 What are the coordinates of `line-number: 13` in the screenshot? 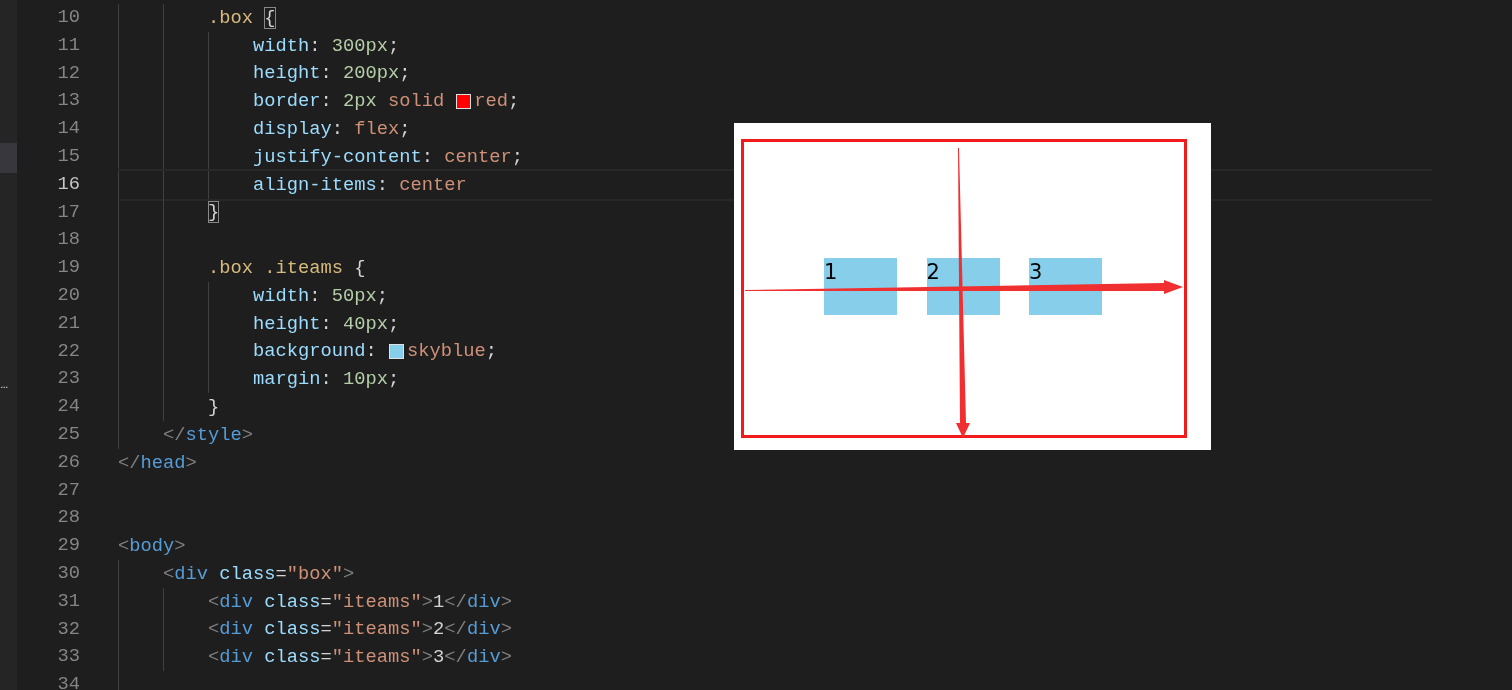 It's located at (68, 101).